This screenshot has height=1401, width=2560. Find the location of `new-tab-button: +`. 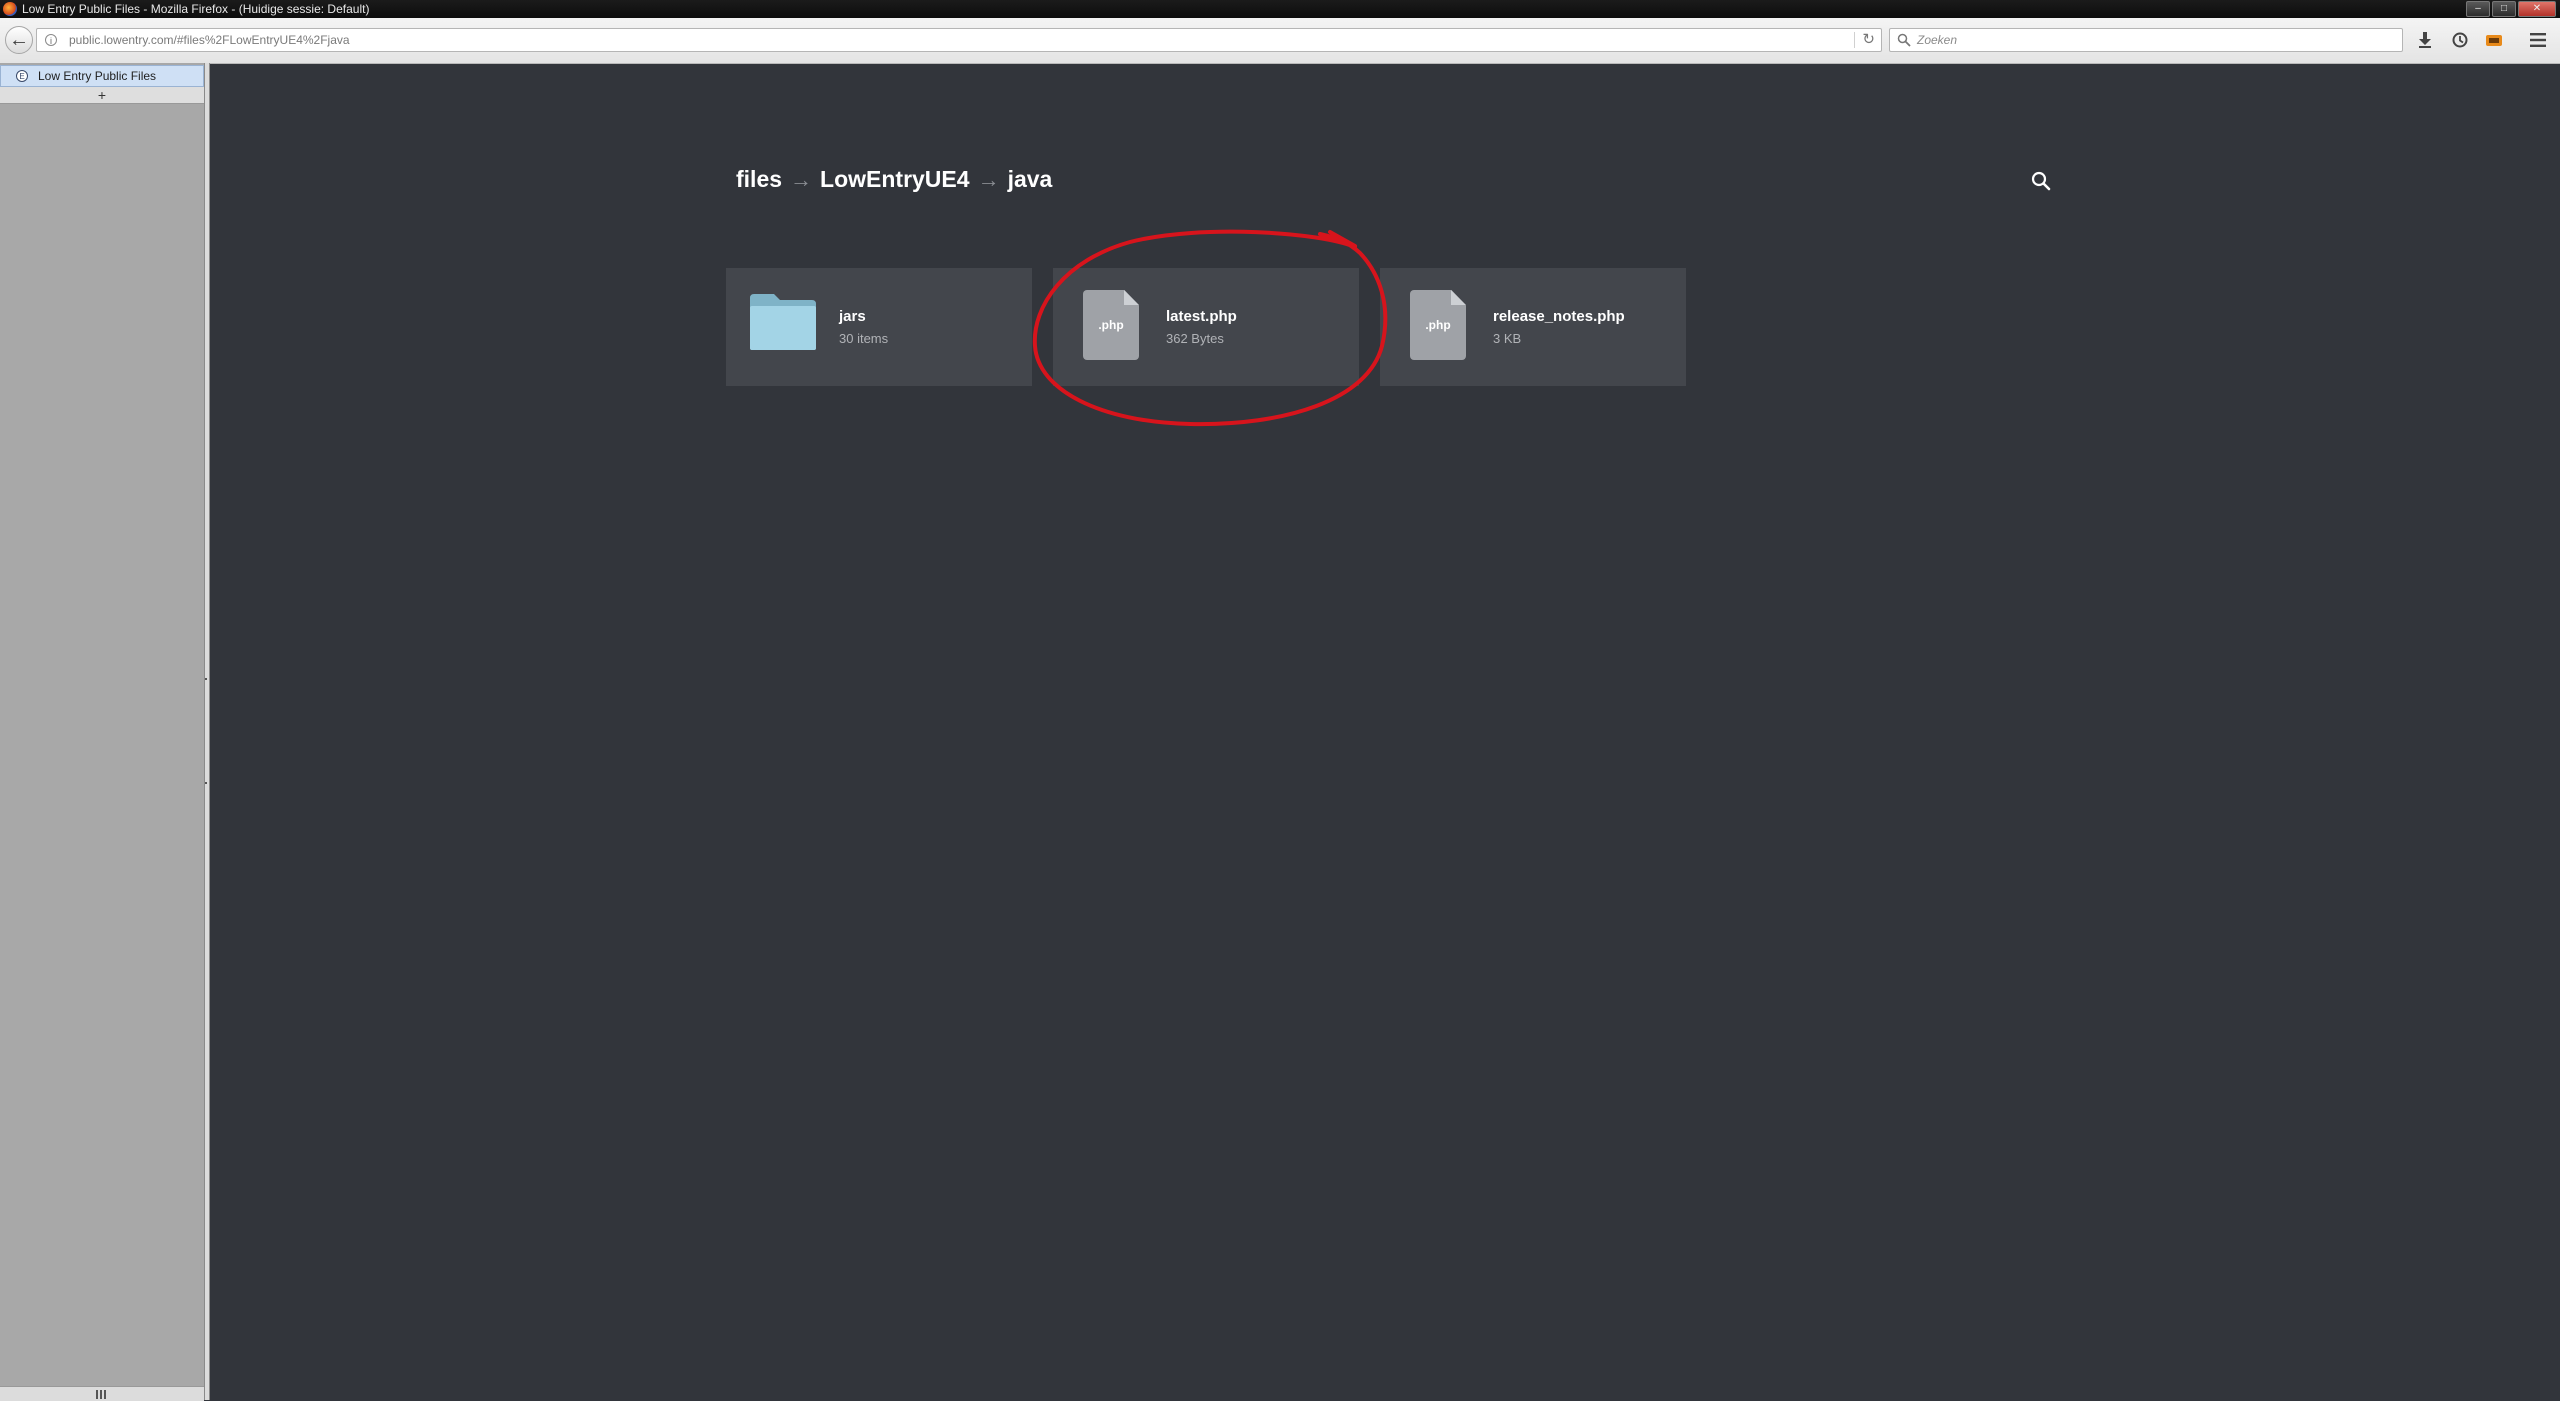

new-tab-button: + is located at coordinates (102, 95).